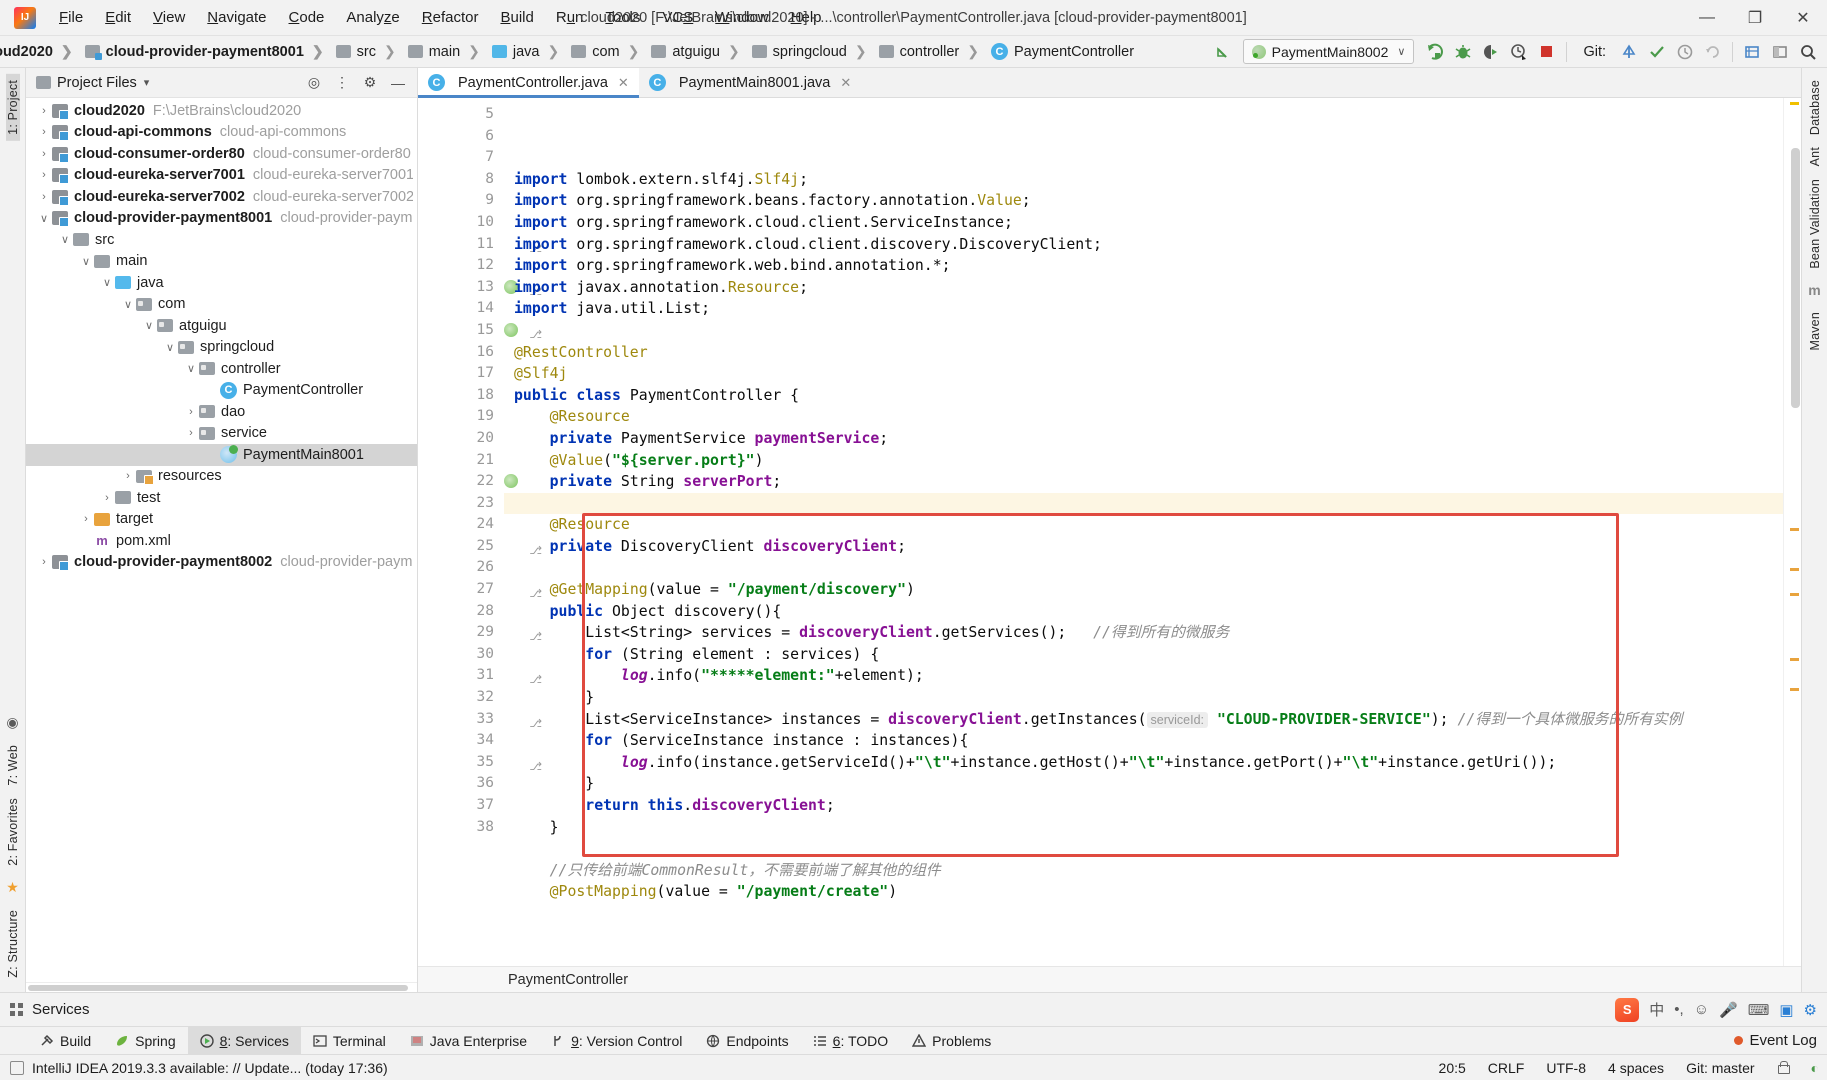 The height and width of the screenshot is (1080, 1827). I want to click on indent-setting: 4 spaces, so click(1636, 1068).